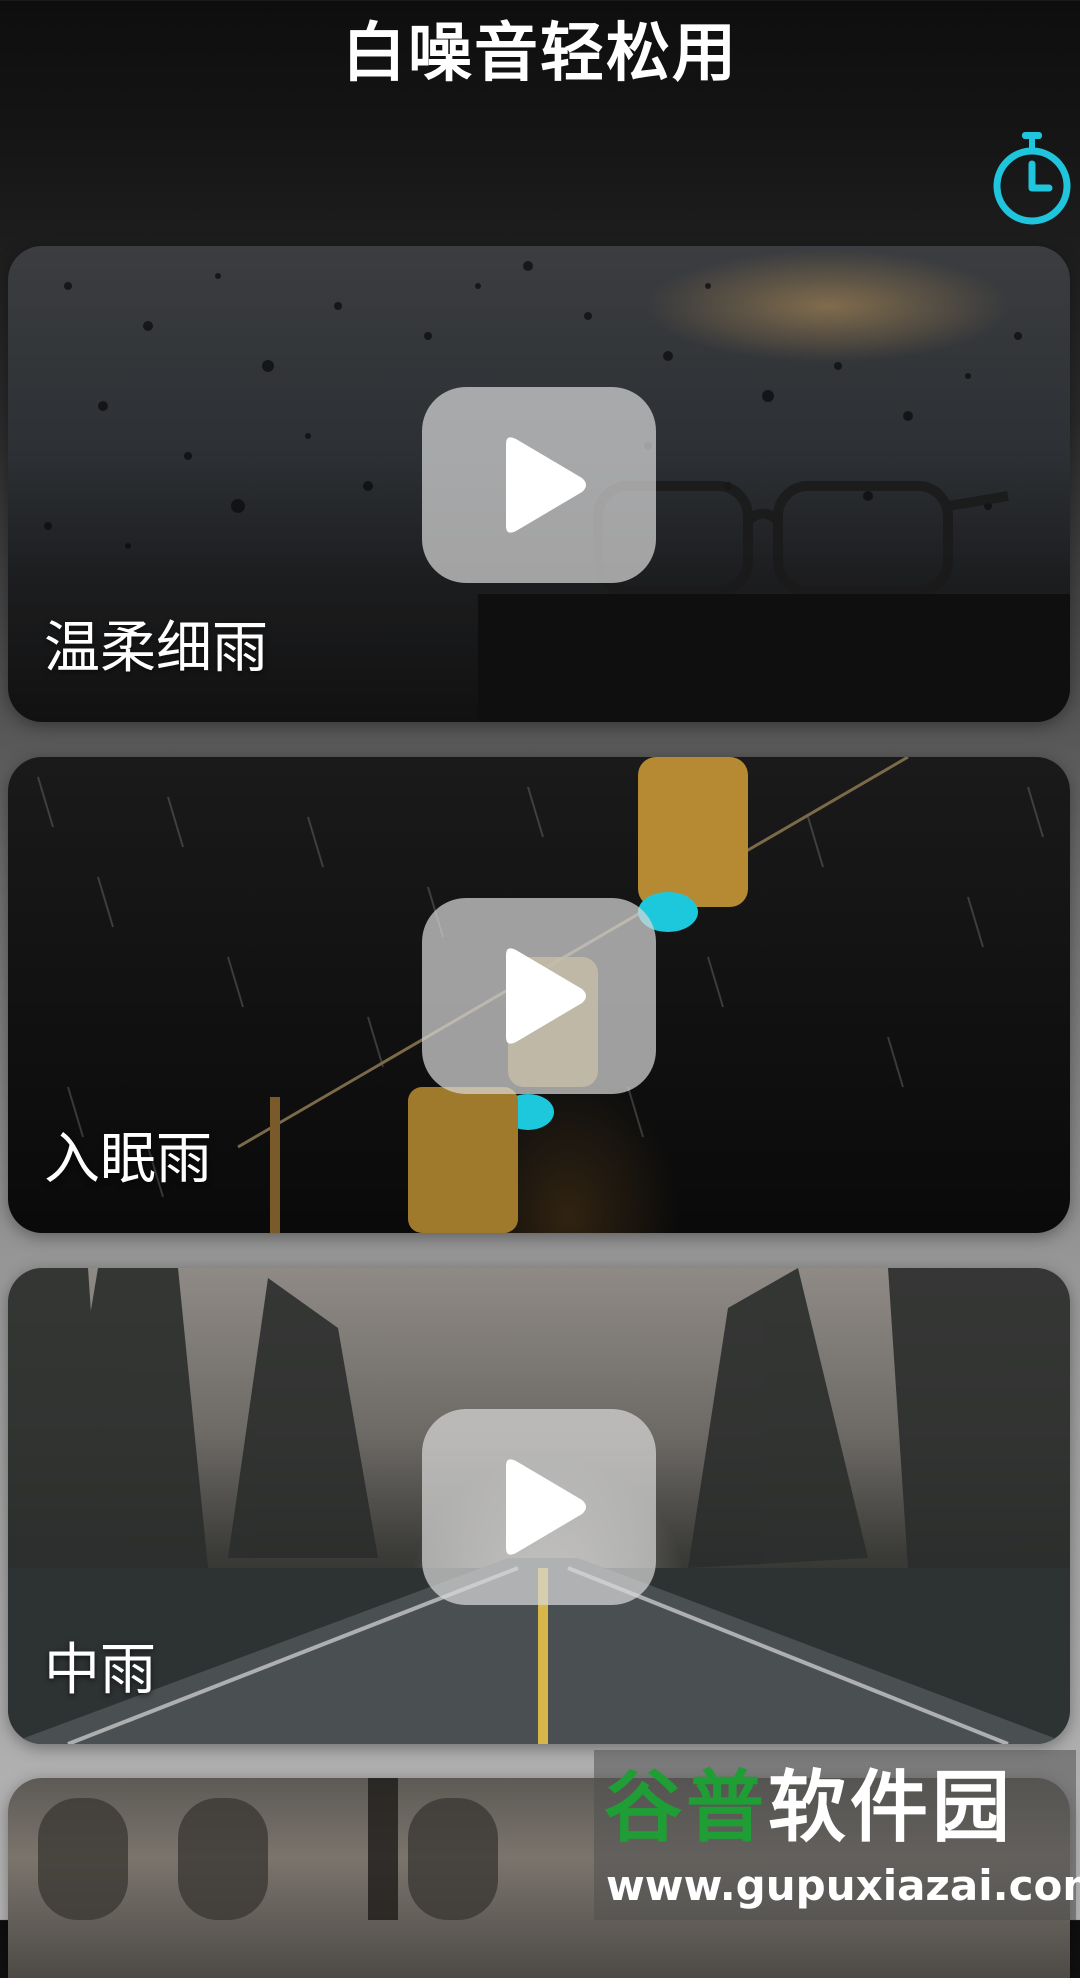 This screenshot has height=1978, width=1080. I want to click on watermark-logo: 谷普软件园, so click(809, 1808).